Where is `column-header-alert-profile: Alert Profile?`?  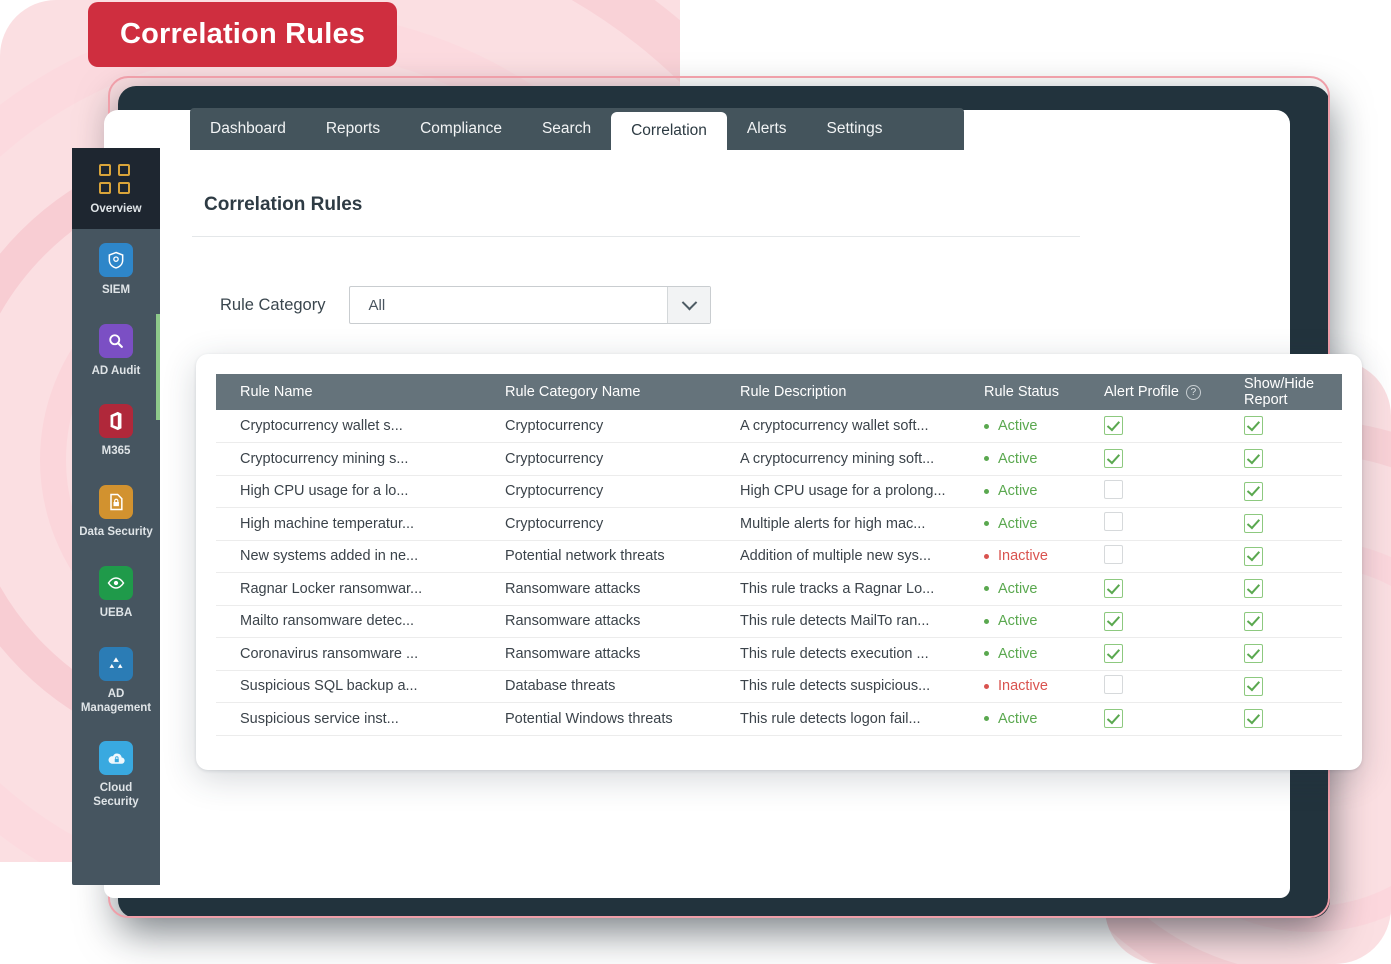 column-header-alert-profile: Alert Profile? is located at coordinates (1174, 392).